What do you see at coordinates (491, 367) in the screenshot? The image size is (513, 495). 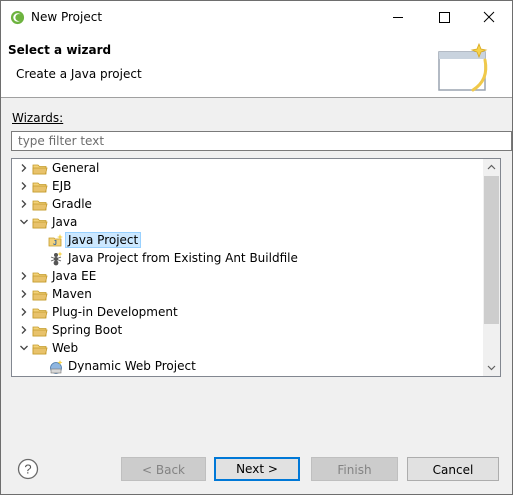 I see `scroll-down-icon` at bounding box center [491, 367].